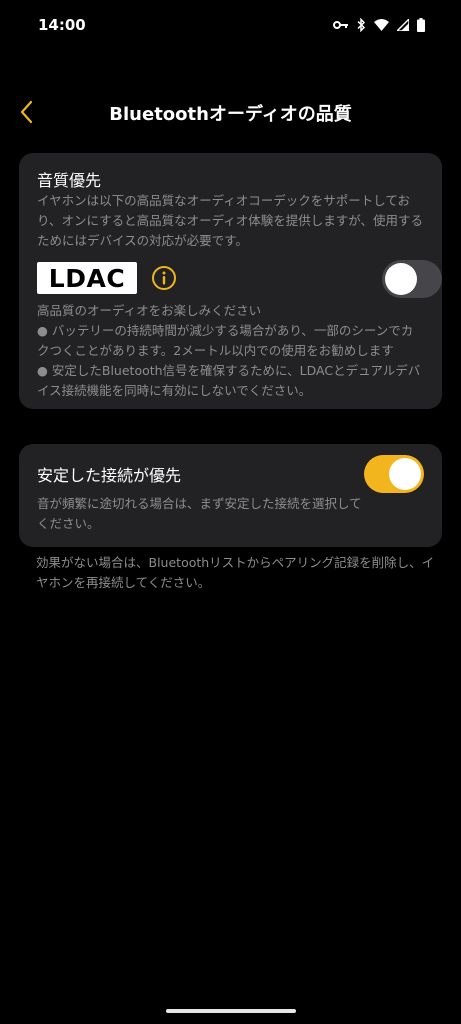 Image resolution: width=461 pixels, height=1024 pixels. I want to click on status-icons, so click(379, 25).